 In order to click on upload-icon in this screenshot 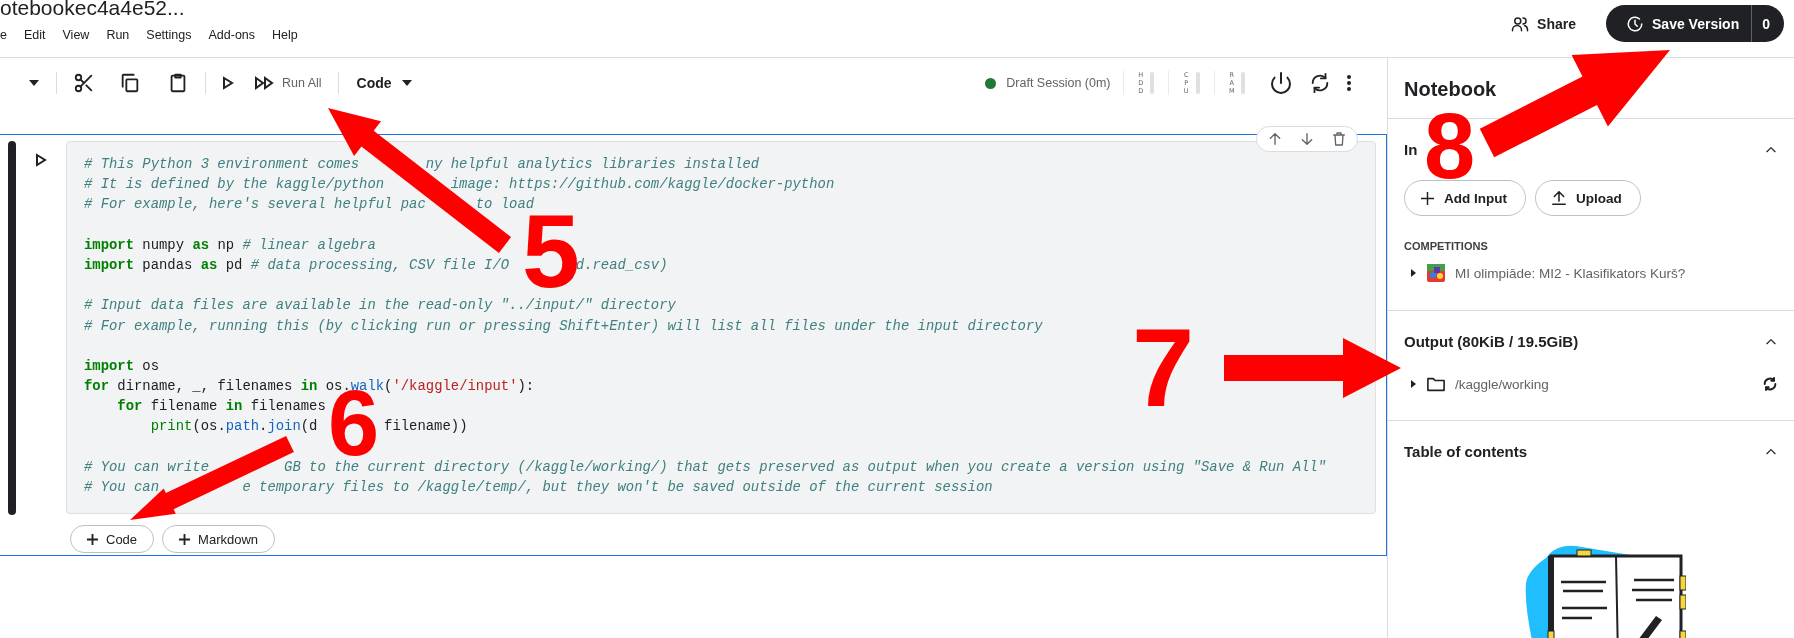, I will do `click(1559, 198)`.